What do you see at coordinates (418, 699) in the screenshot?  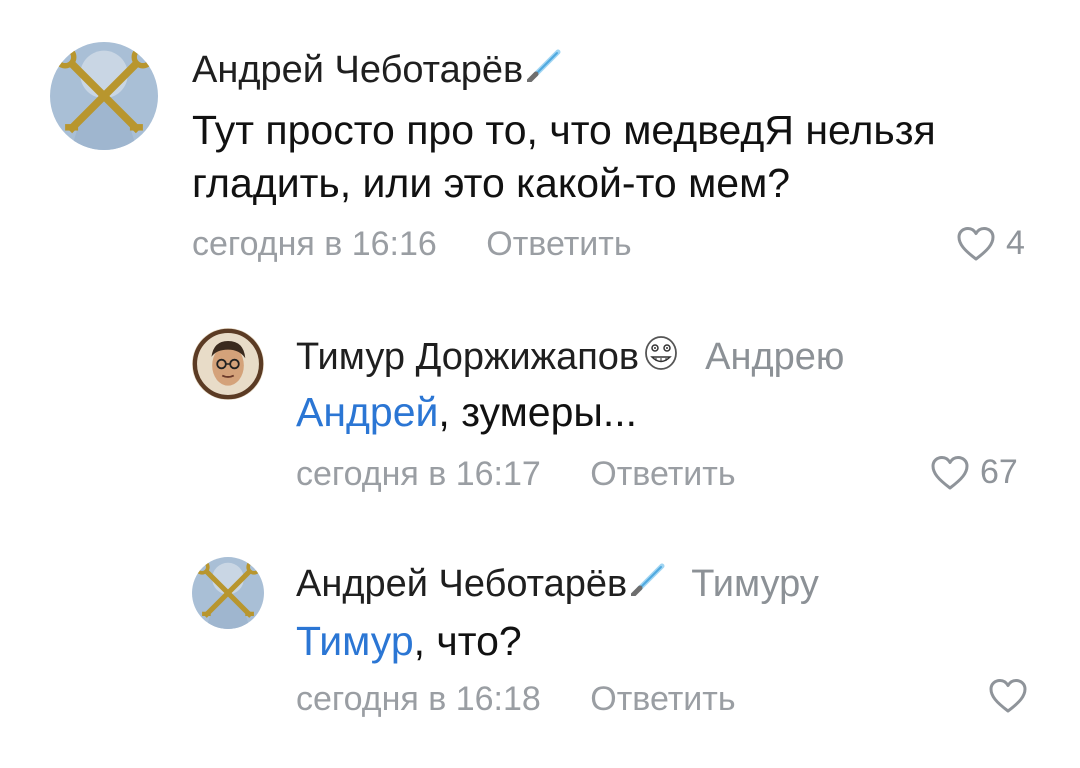 I see `timestamp: сегодня в 16:18` at bounding box center [418, 699].